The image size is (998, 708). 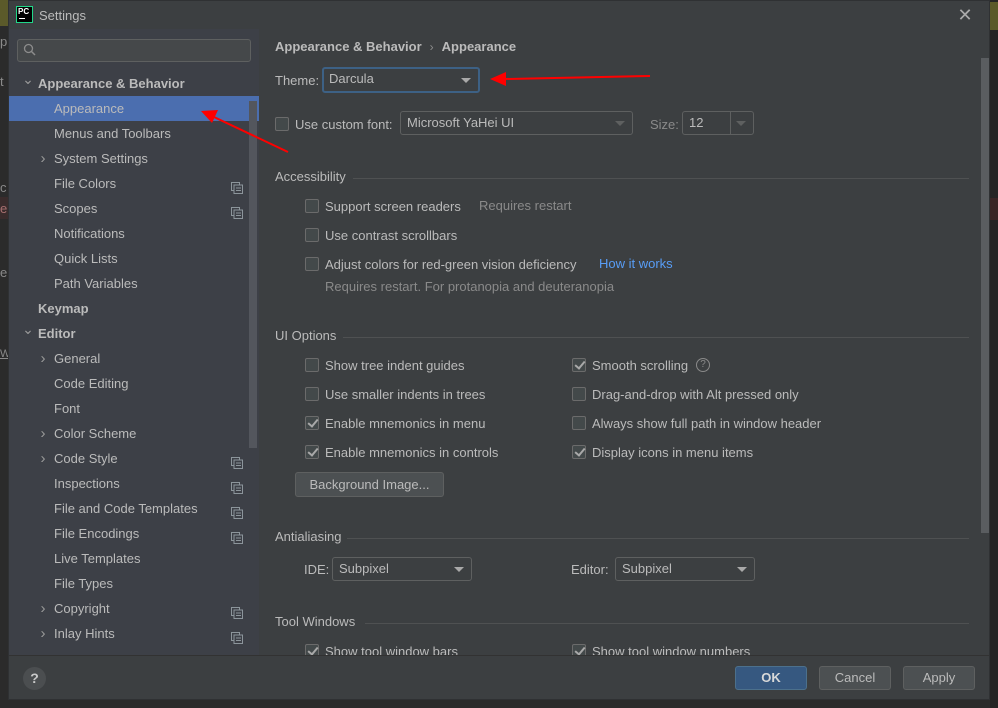 I want to click on use-smaller-indents-in-trees-checkbox, so click(x=312, y=394).